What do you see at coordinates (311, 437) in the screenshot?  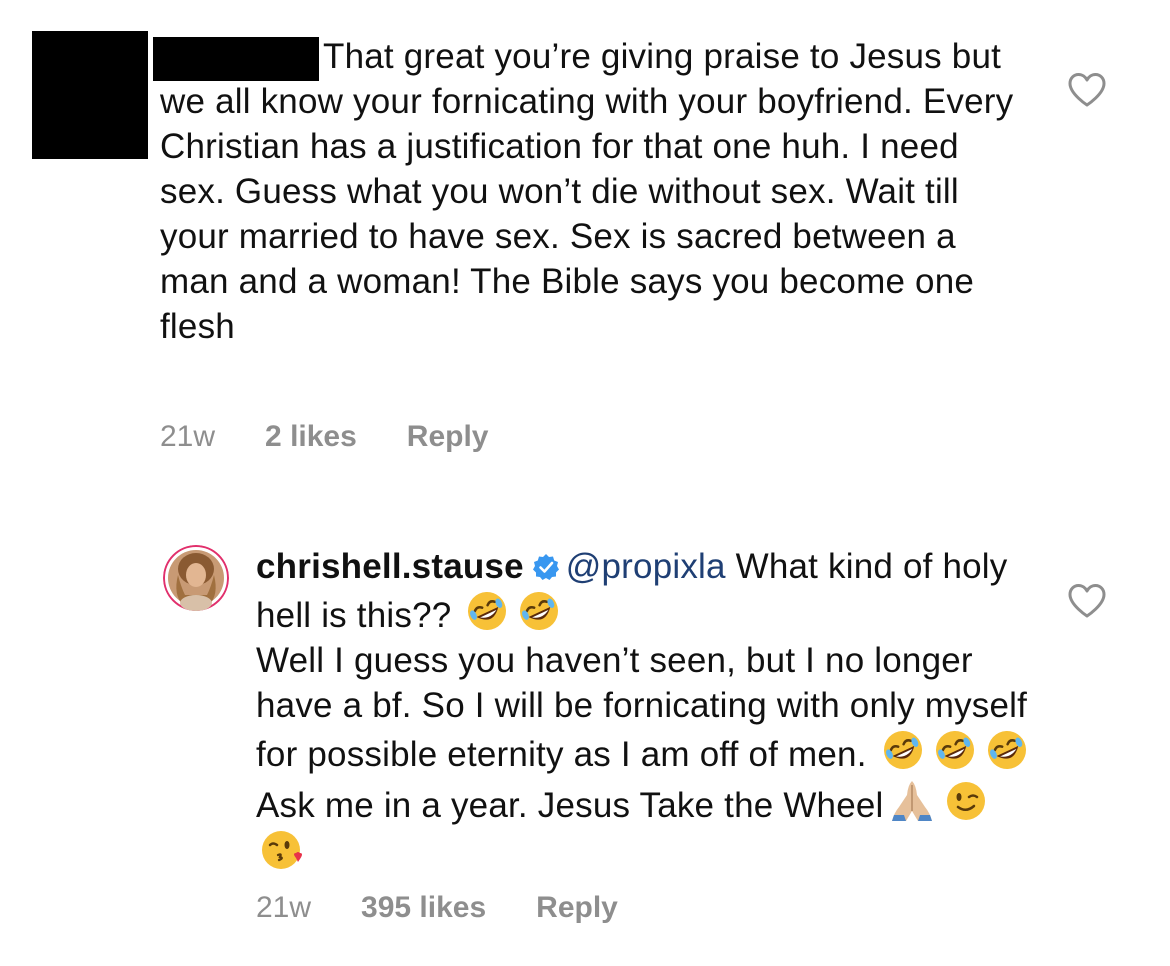 I see `comment-likes: 2 likes` at bounding box center [311, 437].